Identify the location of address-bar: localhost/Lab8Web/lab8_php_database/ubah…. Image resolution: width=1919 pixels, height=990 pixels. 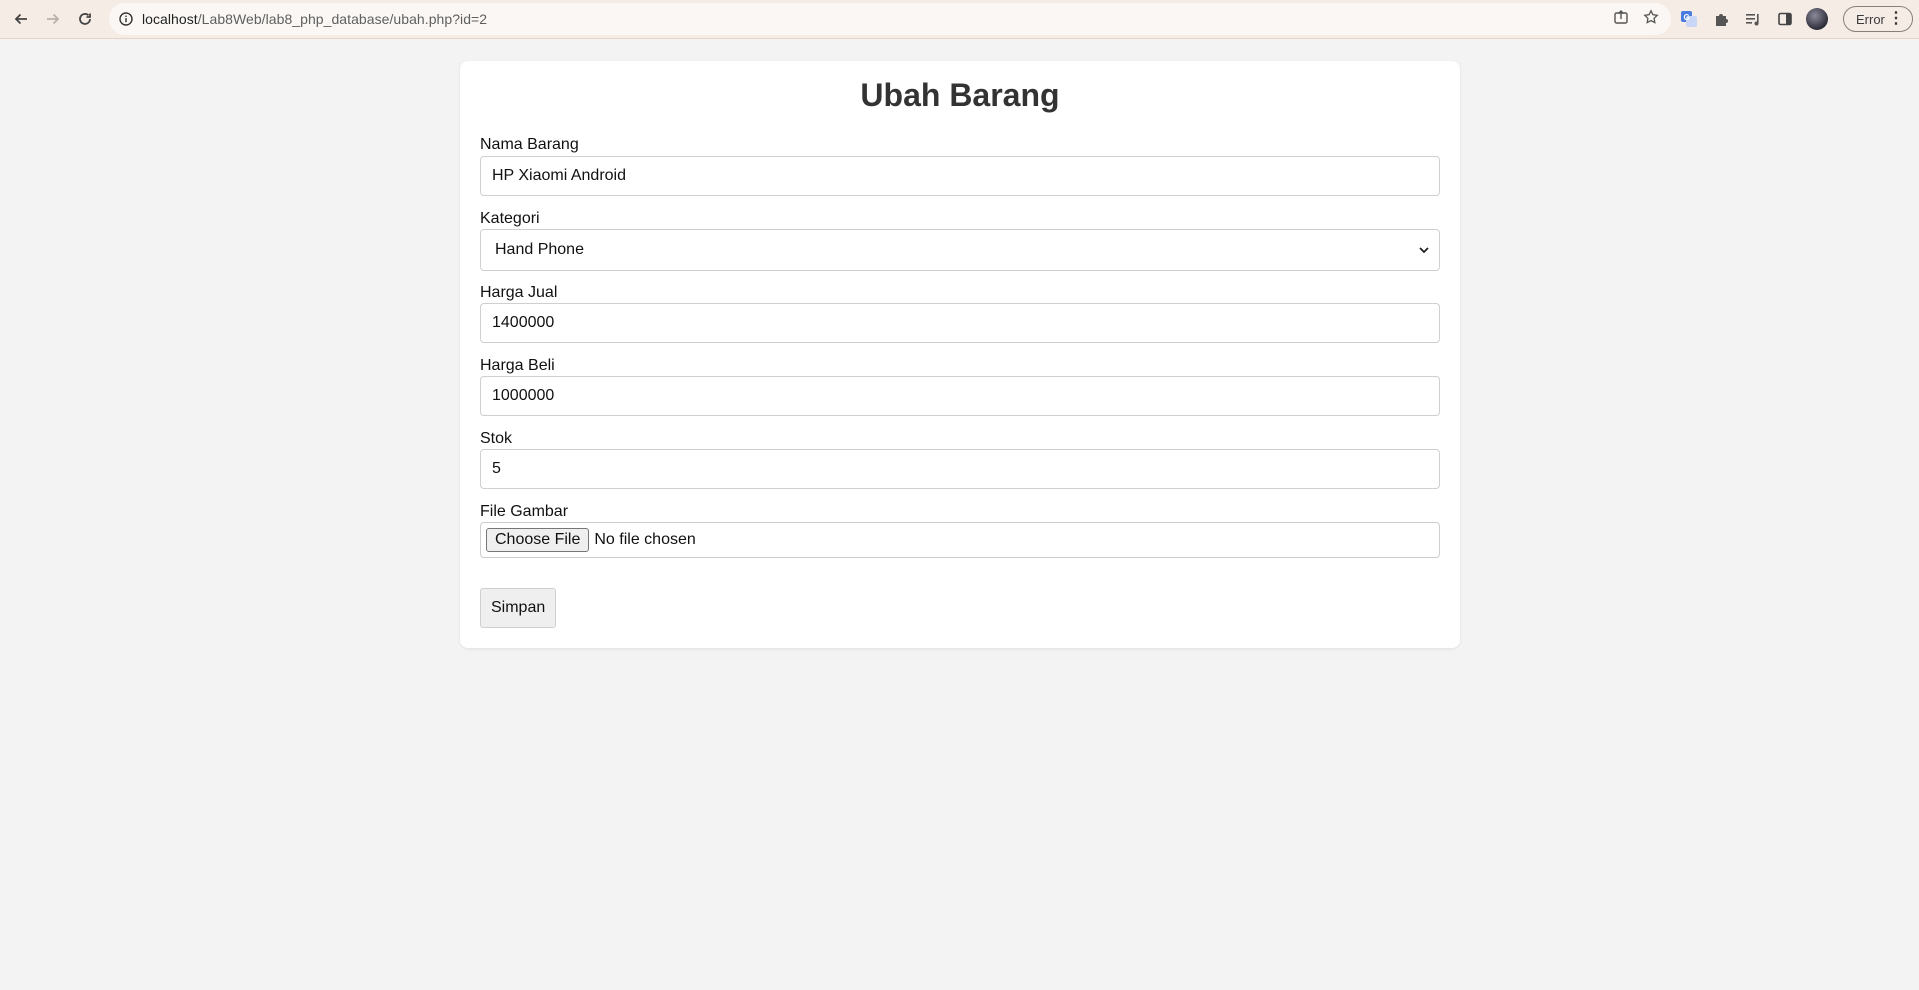
(890, 19).